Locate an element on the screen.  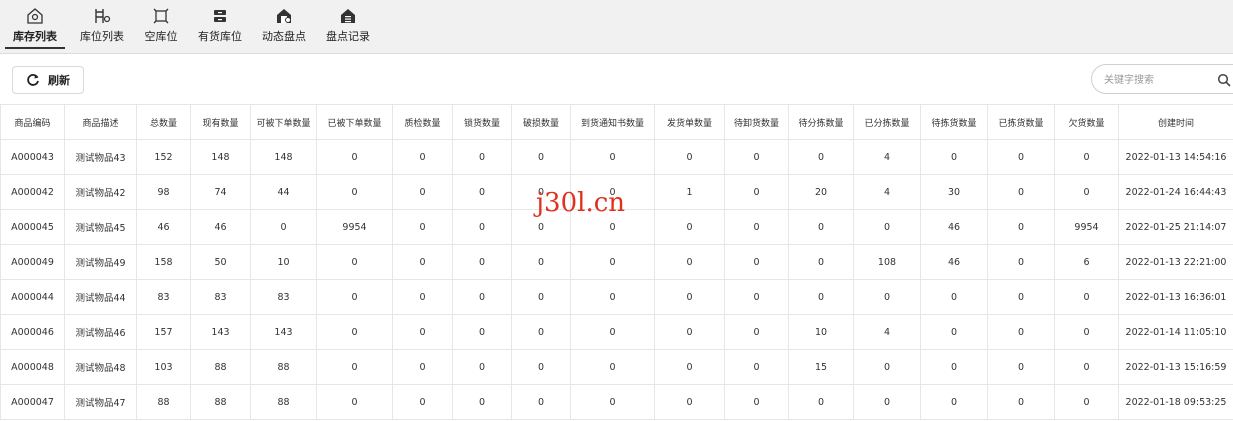
table-cell: 测试物品47 is located at coordinates (100, 402).